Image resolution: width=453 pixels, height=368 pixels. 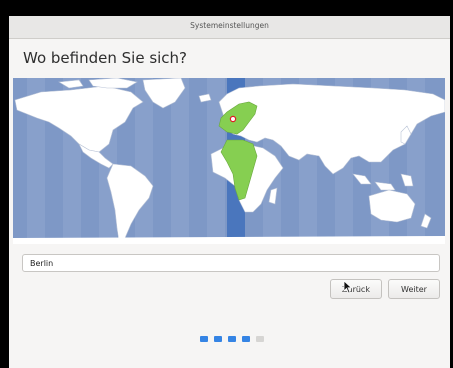 What do you see at coordinates (348, 287) in the screenshot?
I see `mouse-pointer-icon` at bounding box center [348, 287].